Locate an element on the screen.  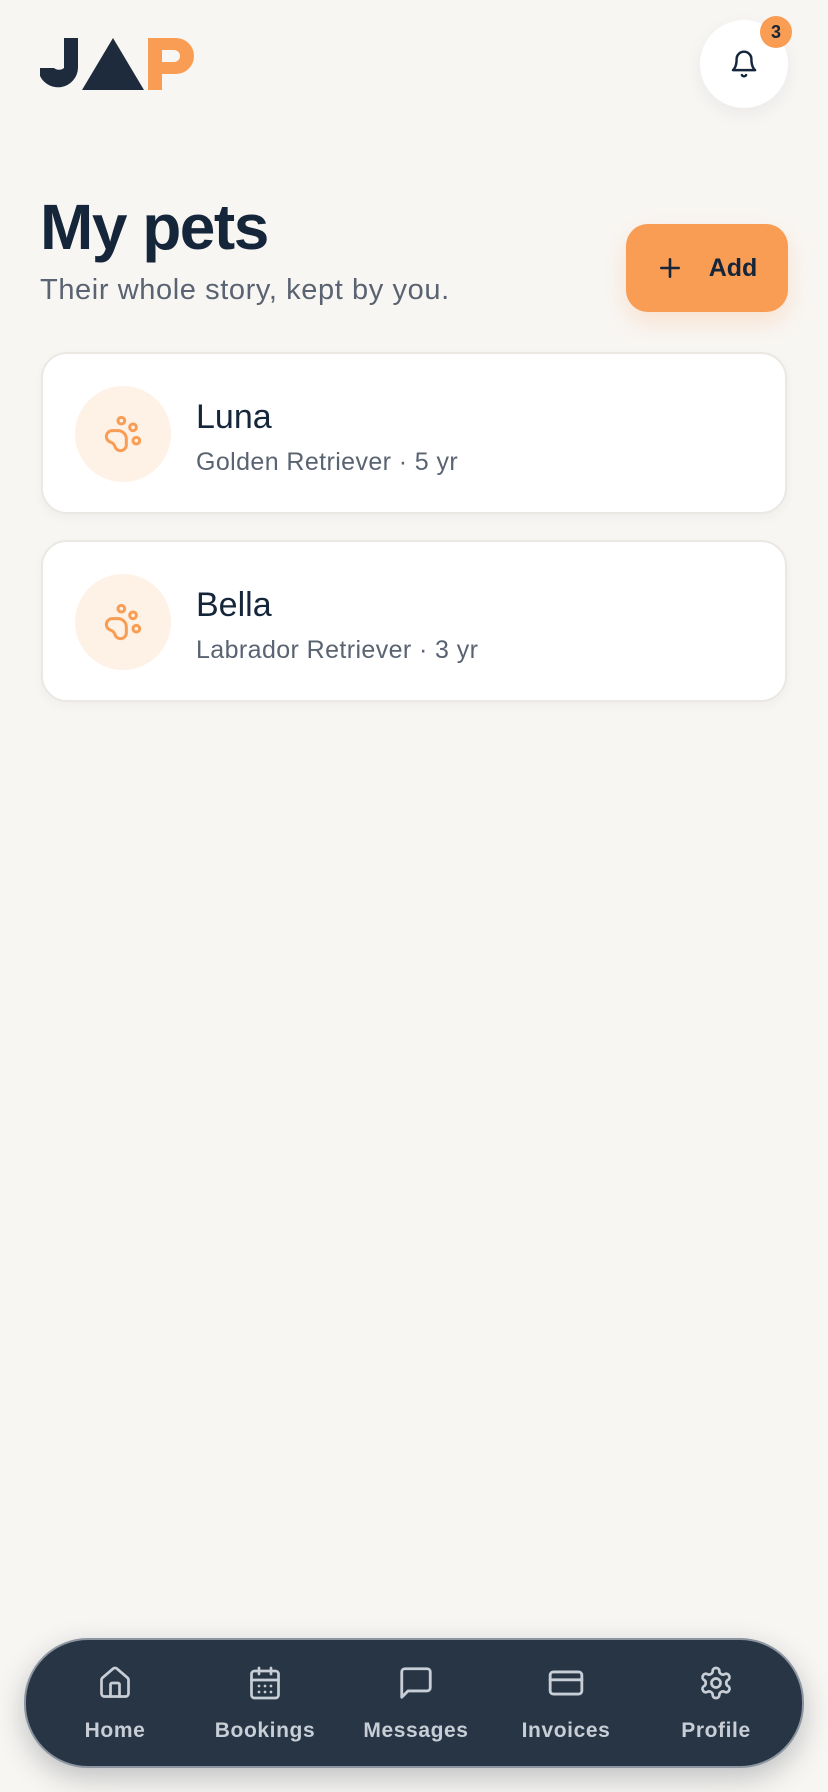
logo-graphic is located at coordinates (117, 64).